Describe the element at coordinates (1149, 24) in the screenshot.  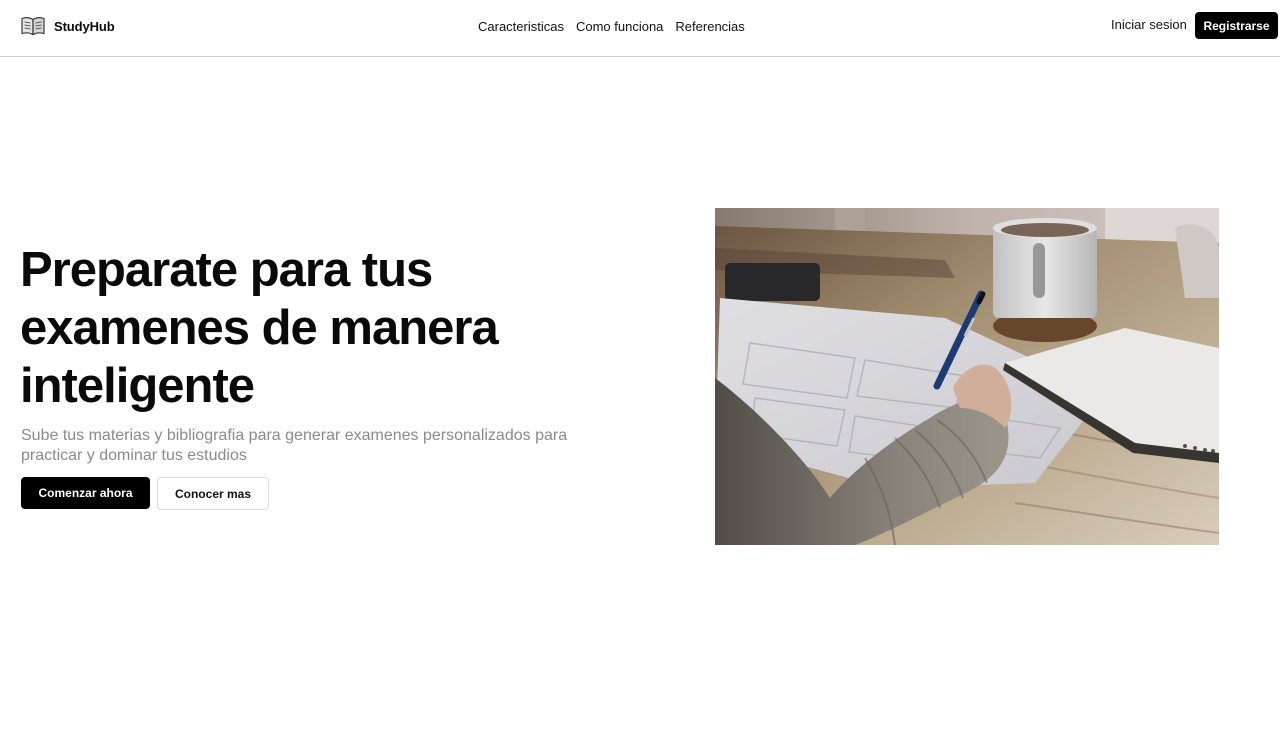
I see `login-link: Iniciar sesion` at that location.